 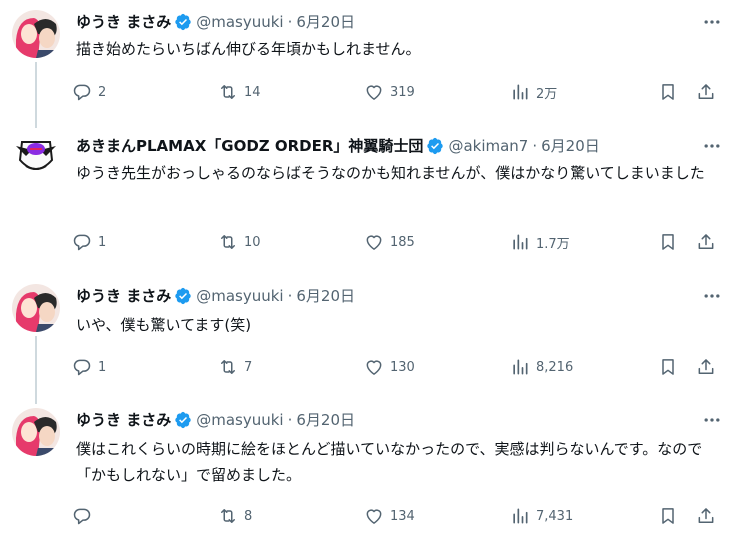 What do you see at coordinates (555, 367) in the screenshot?
I see `view-count: 8,216` at bounding box center [555, 367].